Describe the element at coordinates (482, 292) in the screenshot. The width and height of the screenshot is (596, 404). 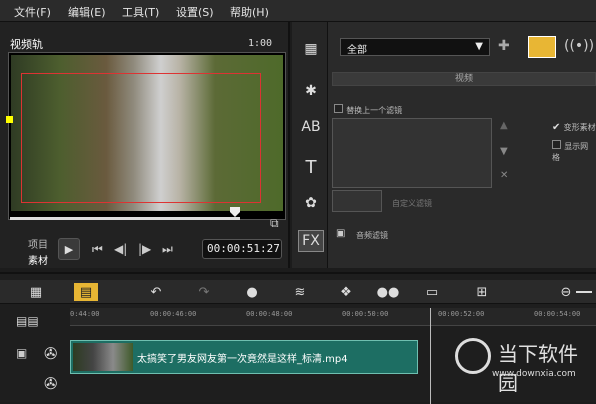
I see `multi-view-icon: ⊞` at that location.